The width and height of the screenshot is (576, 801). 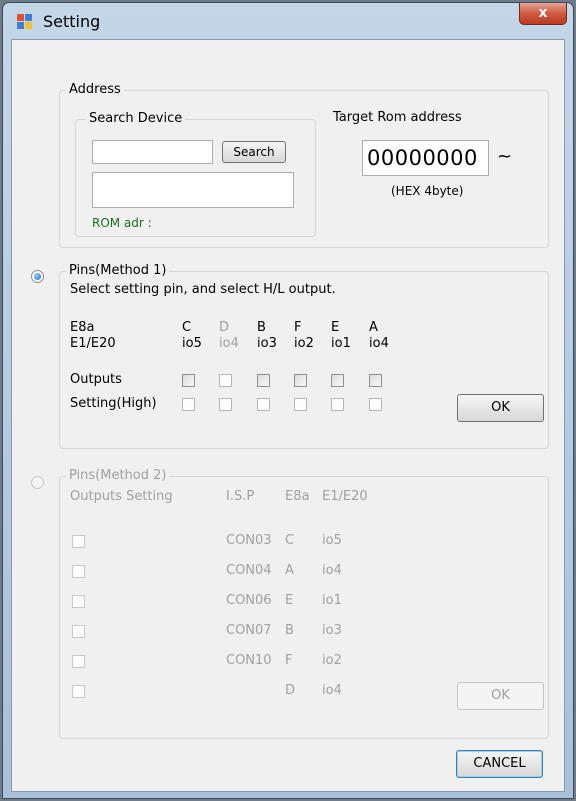 What do you see at coordinates (505, 156) in the screenshot?
I see `range-tilde: ~` at bounding box center [505, 156].